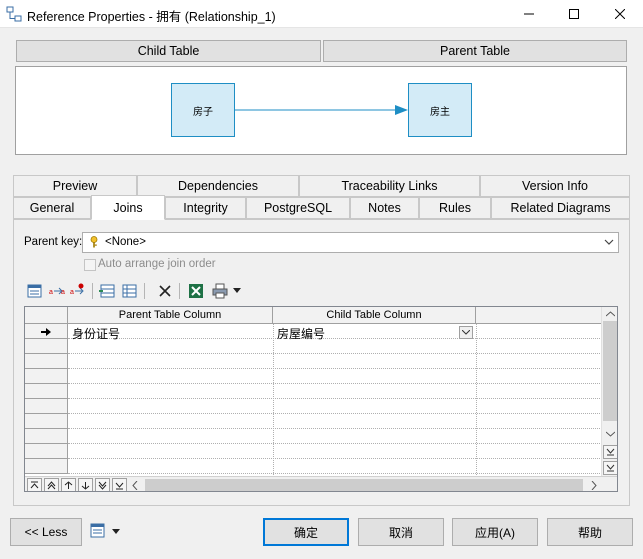 Image resolution: width=643 pixels, height=559 pixels. What do you see at coordinates (389, 186) in the screenshot?
I see `tab-traceability-links: Traceability Links` at bounding box center [389, 186].